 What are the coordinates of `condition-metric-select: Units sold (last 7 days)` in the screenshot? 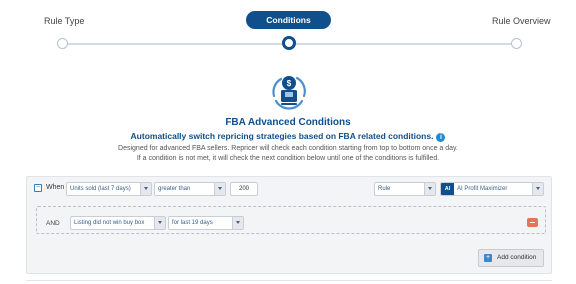 It's located at (109, 189).